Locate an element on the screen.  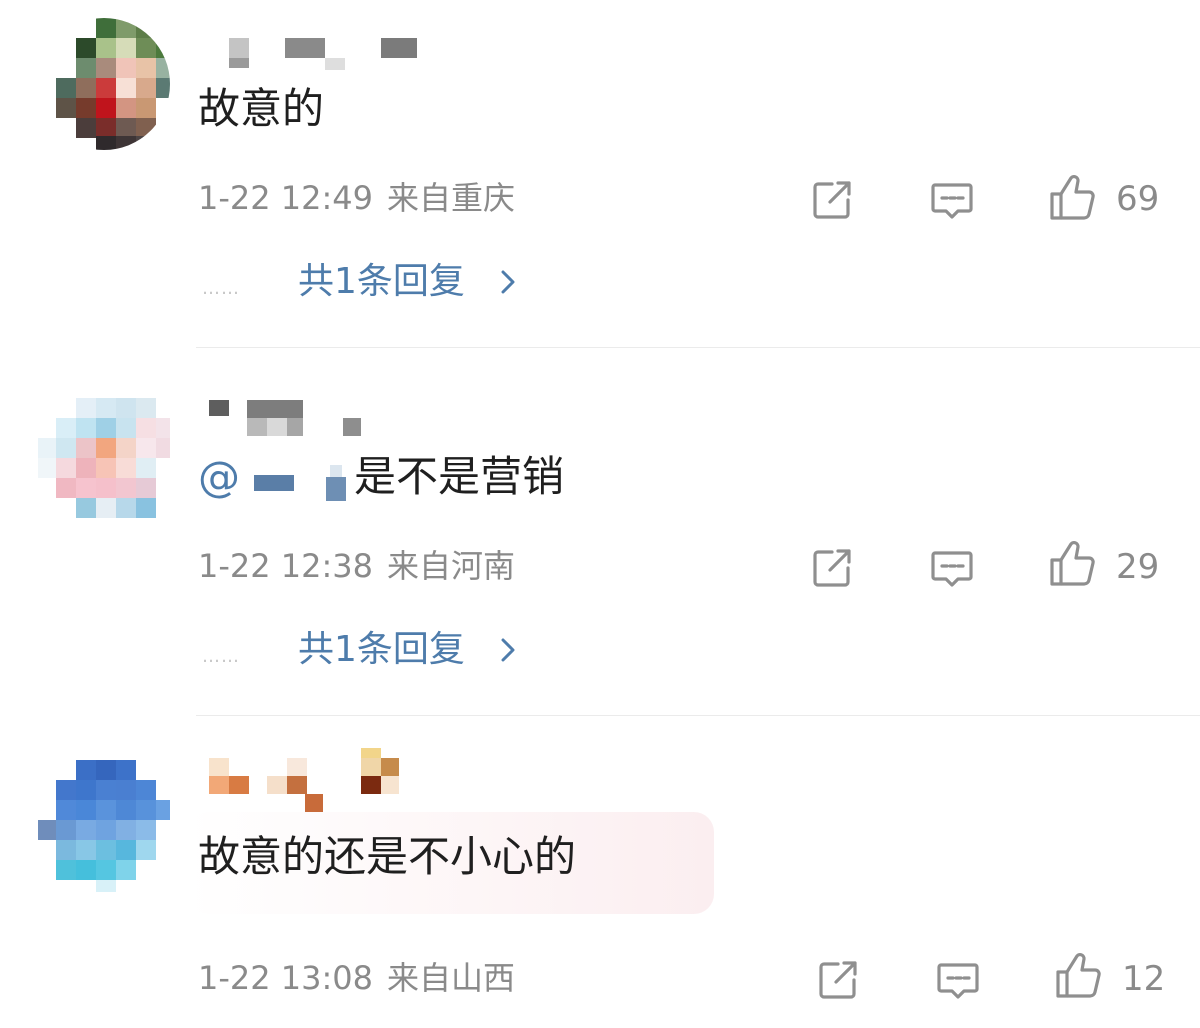
comment-text: @ 是不是营销 is located at coordinates (381, 478).